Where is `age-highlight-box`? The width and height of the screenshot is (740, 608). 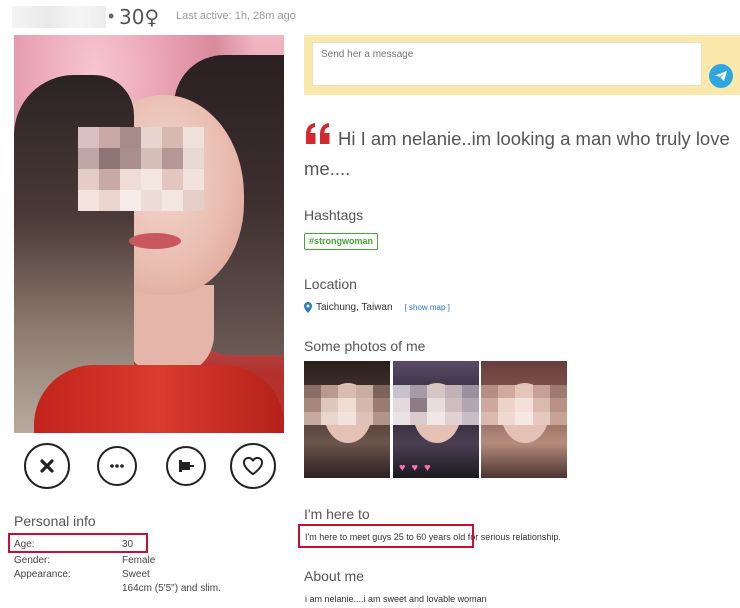
age-highlight-box is located at coordinates (78, 543).